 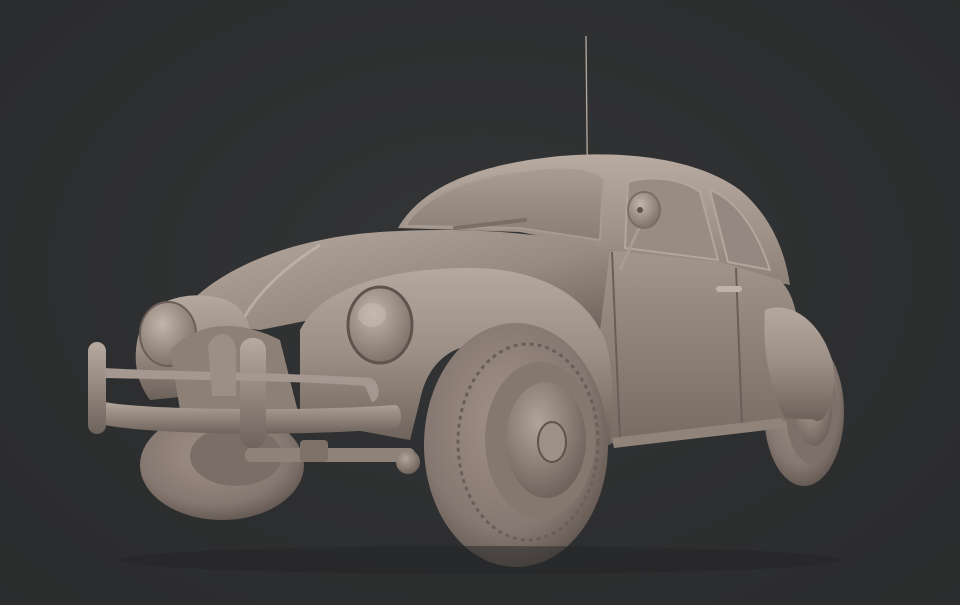 I want to click on right-headlamp, so click(x=380, y=325).